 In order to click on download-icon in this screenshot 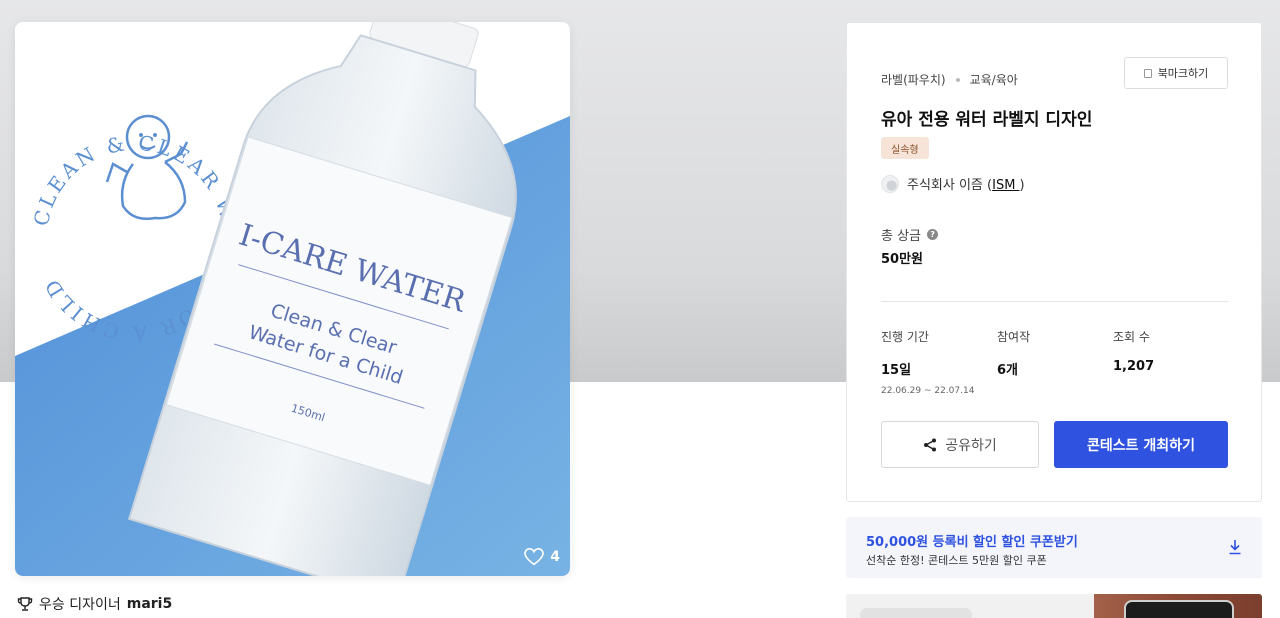, I will do `click(1235, 547)`.